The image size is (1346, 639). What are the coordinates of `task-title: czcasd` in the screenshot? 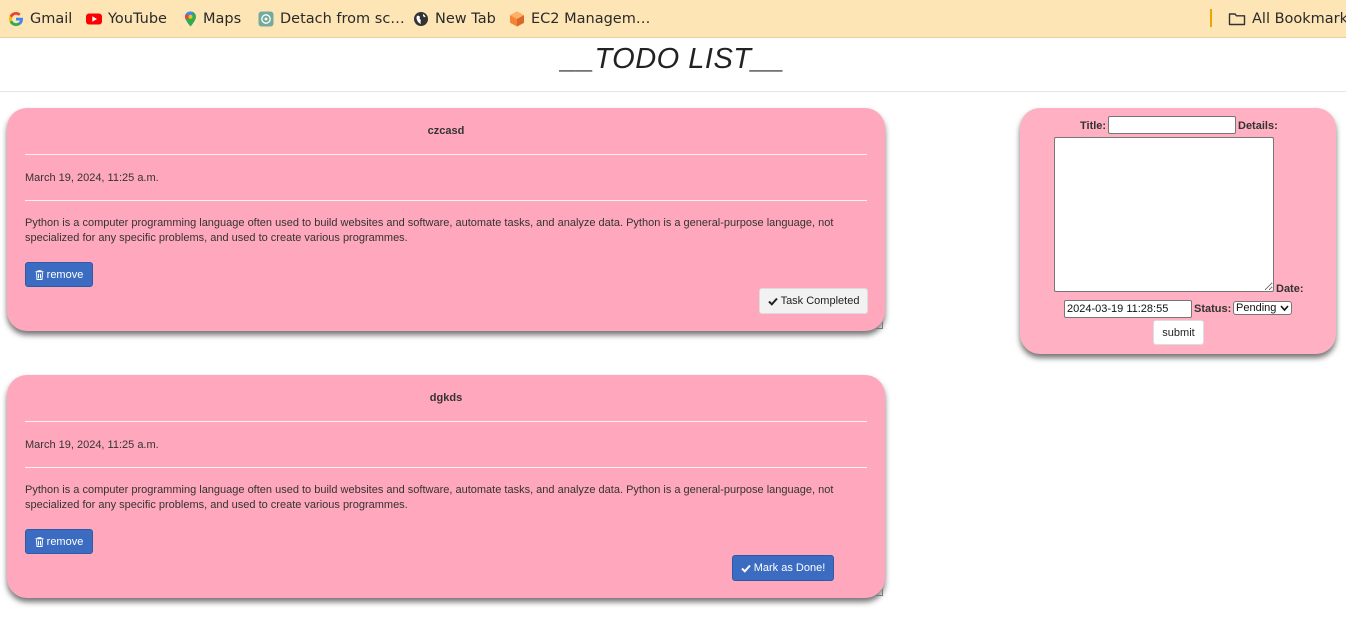 It's located at (446, 131).